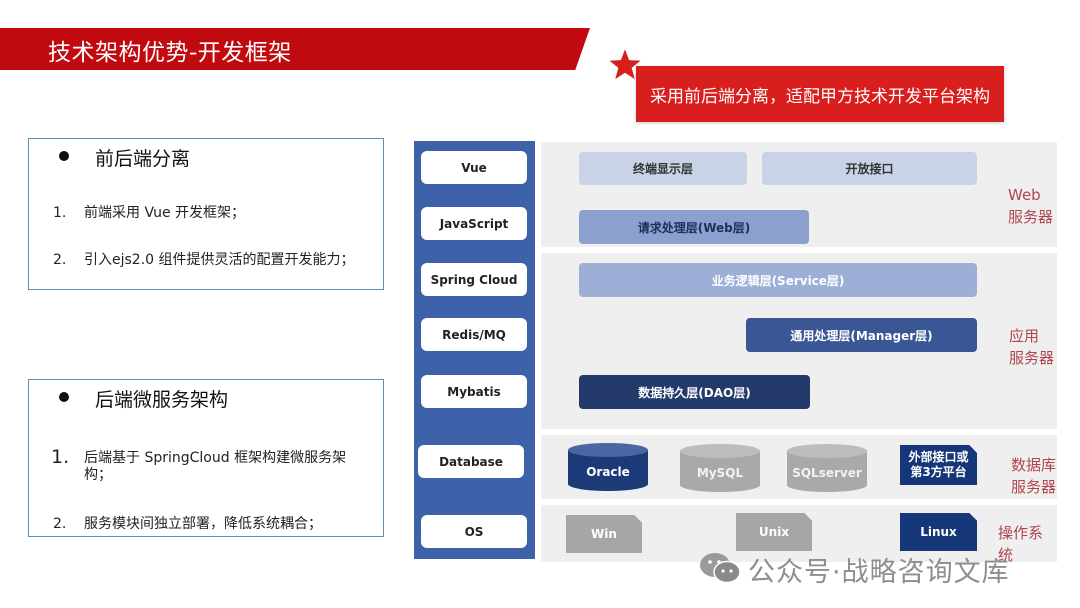 This screenshot has width=1080, height=608. Describe the element at coordinates (799, 194) in the screenshot. I see `web-server-band: 终端显示层 开放接口 请求处理层(Web层) Web 服务器` at that location.